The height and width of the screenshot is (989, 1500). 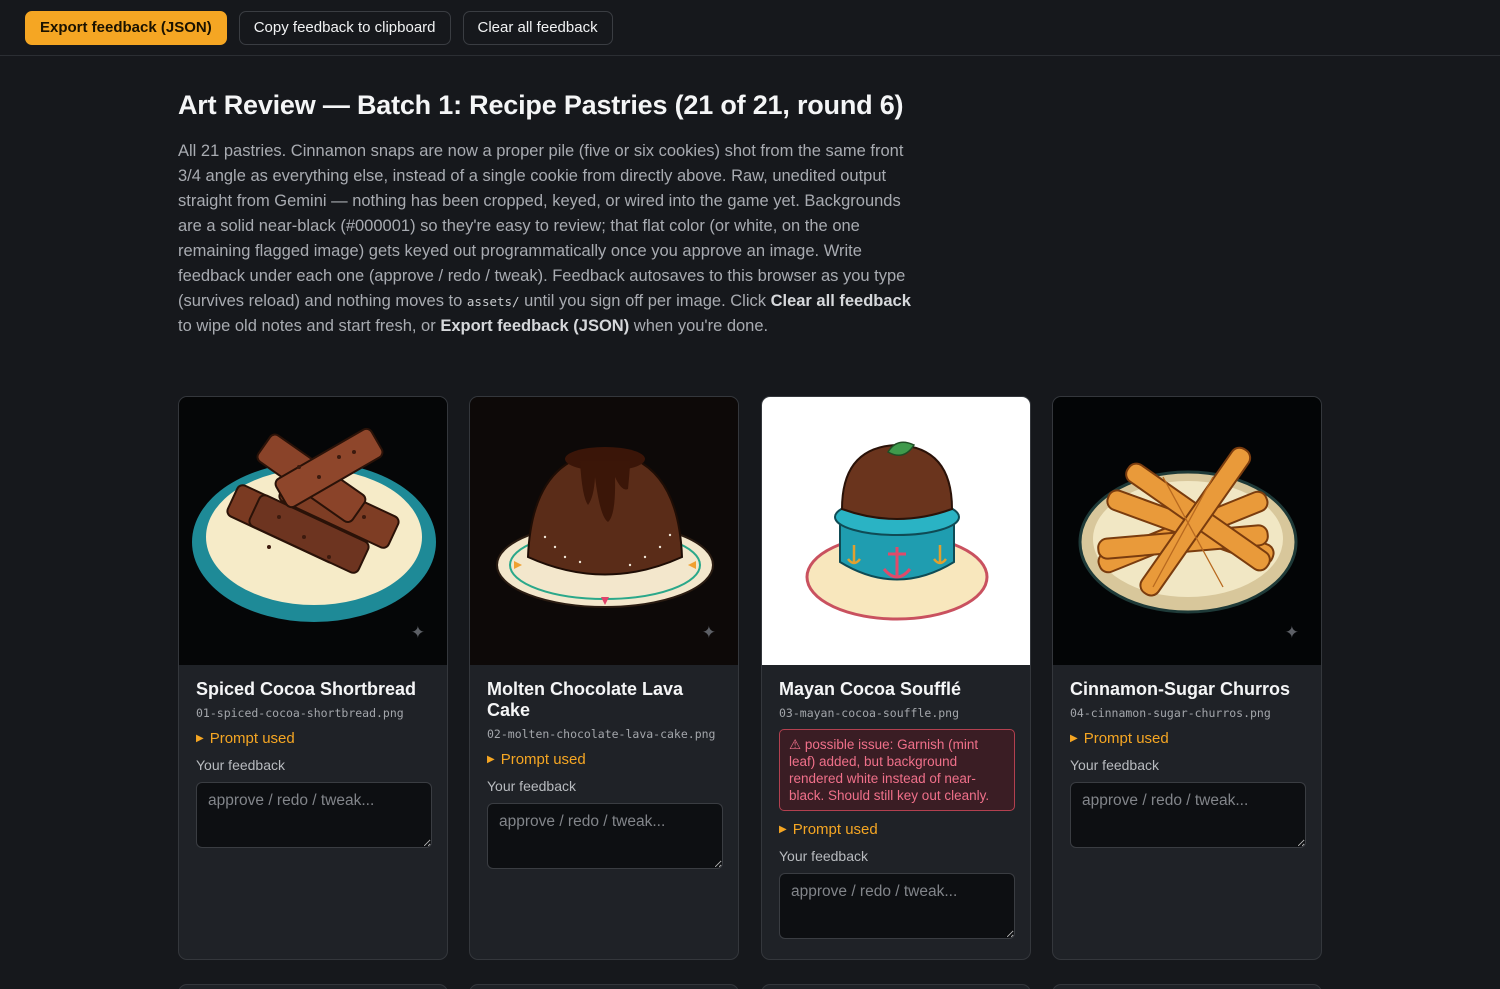 I want to click on clear-feedback-button: Clear all feedback, so click(x=537, y=27).